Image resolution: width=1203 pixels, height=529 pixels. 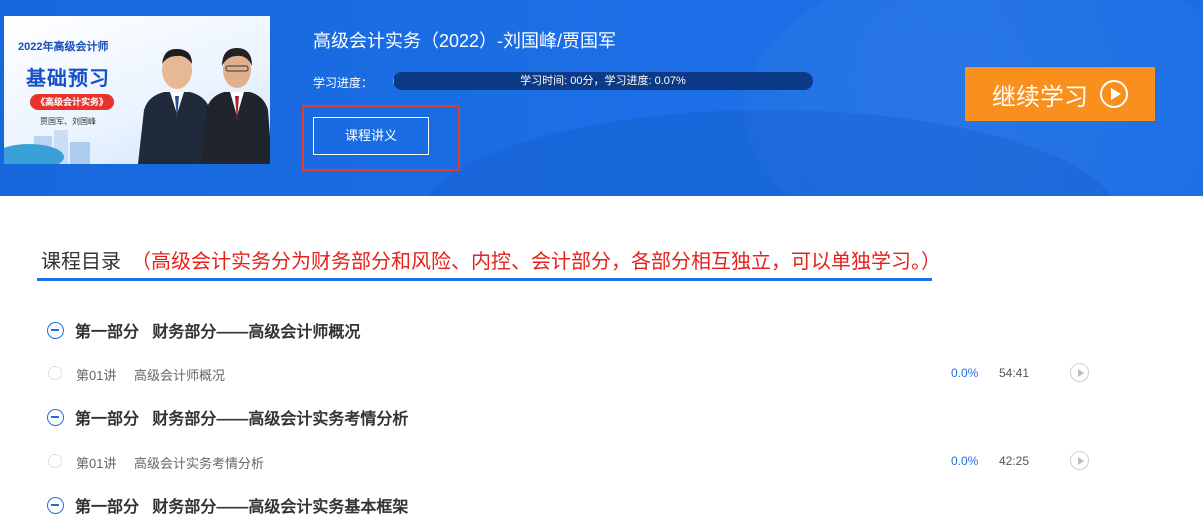 I want to click on progress-bar: 学习时间: 00分，学习进度: 0.07%, so click(x=603, y=81).